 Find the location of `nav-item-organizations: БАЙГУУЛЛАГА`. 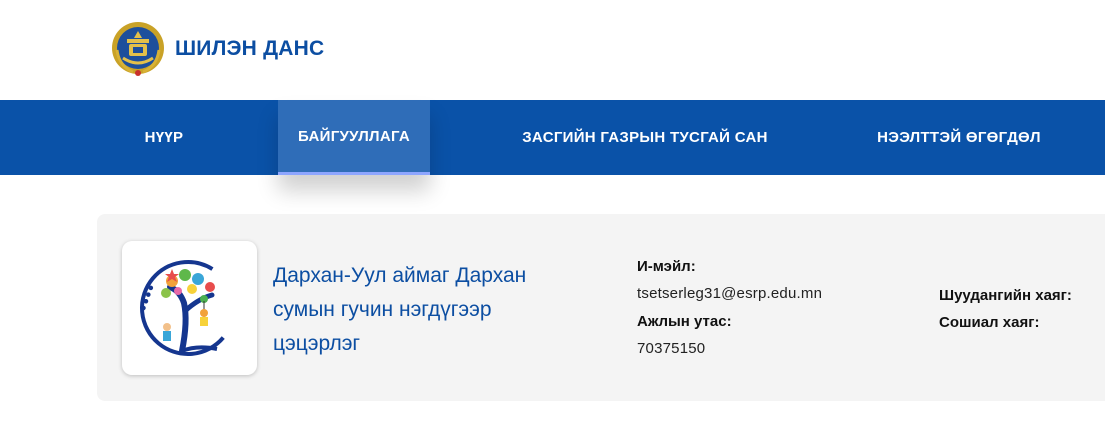

nav-item-organizations: БАЙГУУЛЛАГА is located at coordinates (354, 137).